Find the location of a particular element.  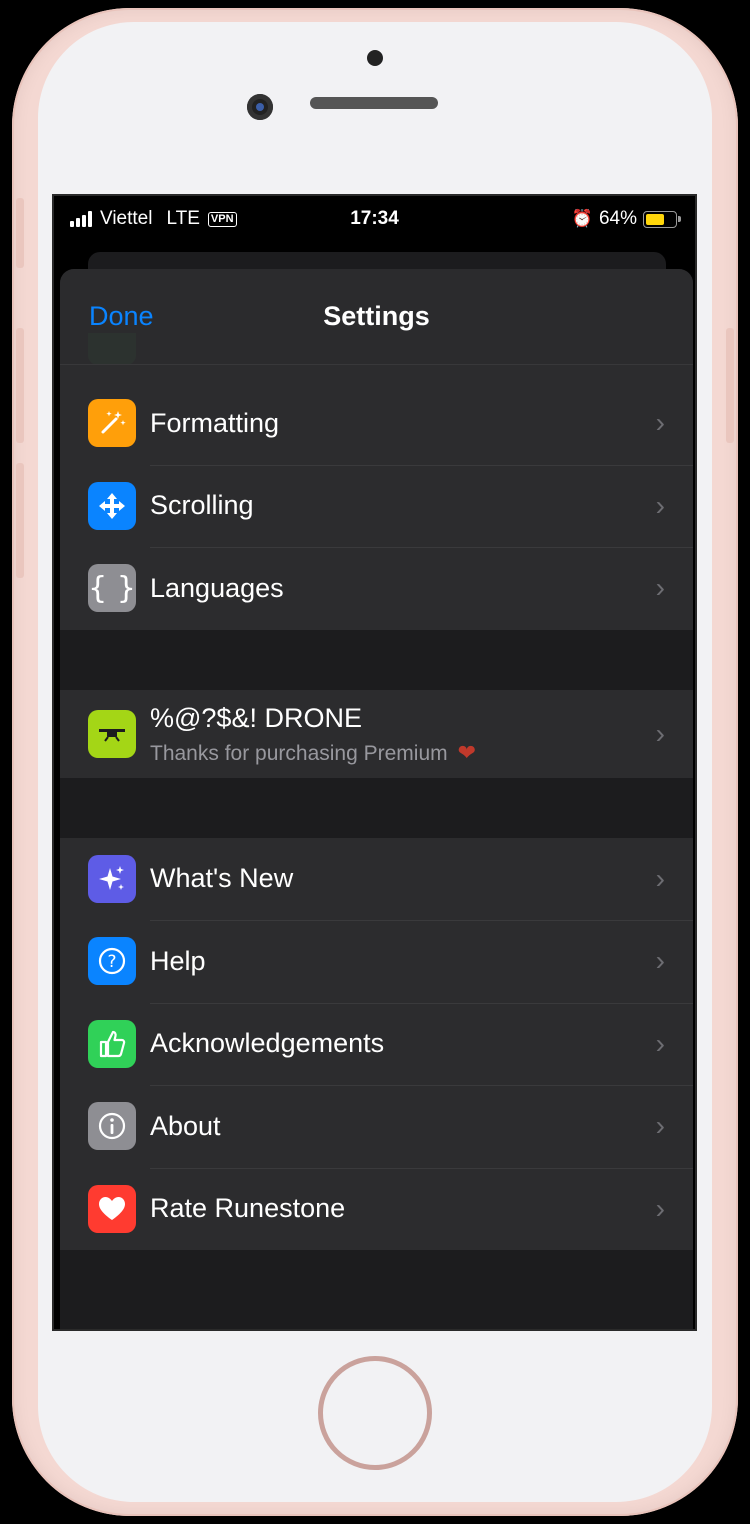

volume-down-button is located at coordinates (20, 520).